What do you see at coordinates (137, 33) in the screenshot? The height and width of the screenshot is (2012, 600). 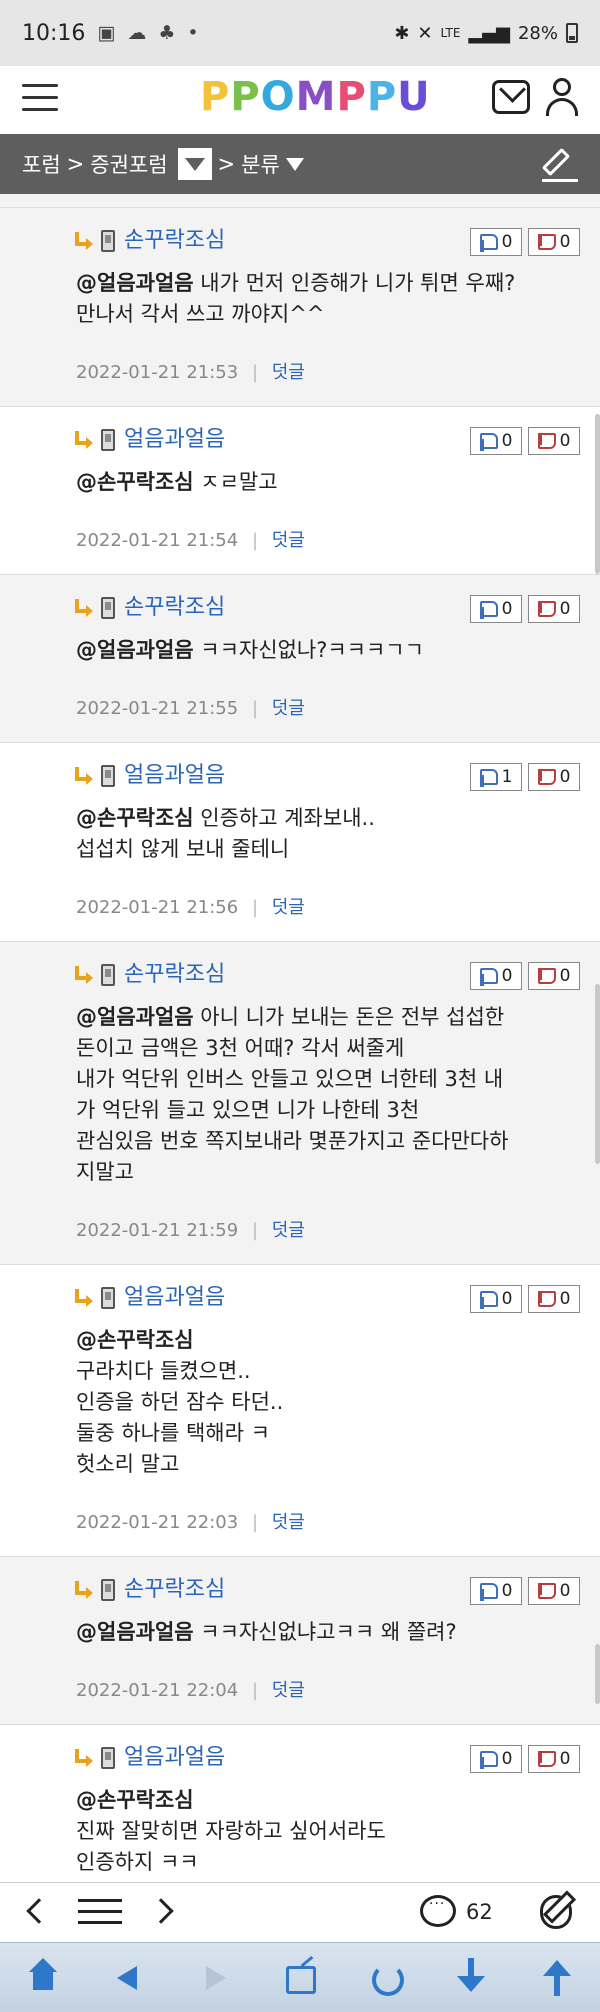 I see `cloud-icon: ☁` at bounding box center [137, 33].